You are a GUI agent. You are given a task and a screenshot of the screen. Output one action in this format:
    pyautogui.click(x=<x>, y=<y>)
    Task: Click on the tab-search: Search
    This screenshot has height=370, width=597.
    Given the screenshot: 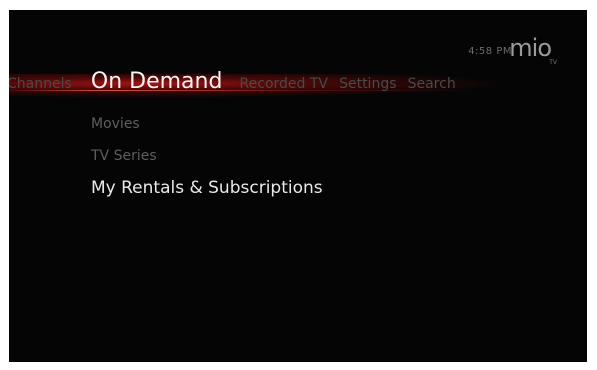 What is the action you would take?
    pyautogui.click(x=432, y=84)
    